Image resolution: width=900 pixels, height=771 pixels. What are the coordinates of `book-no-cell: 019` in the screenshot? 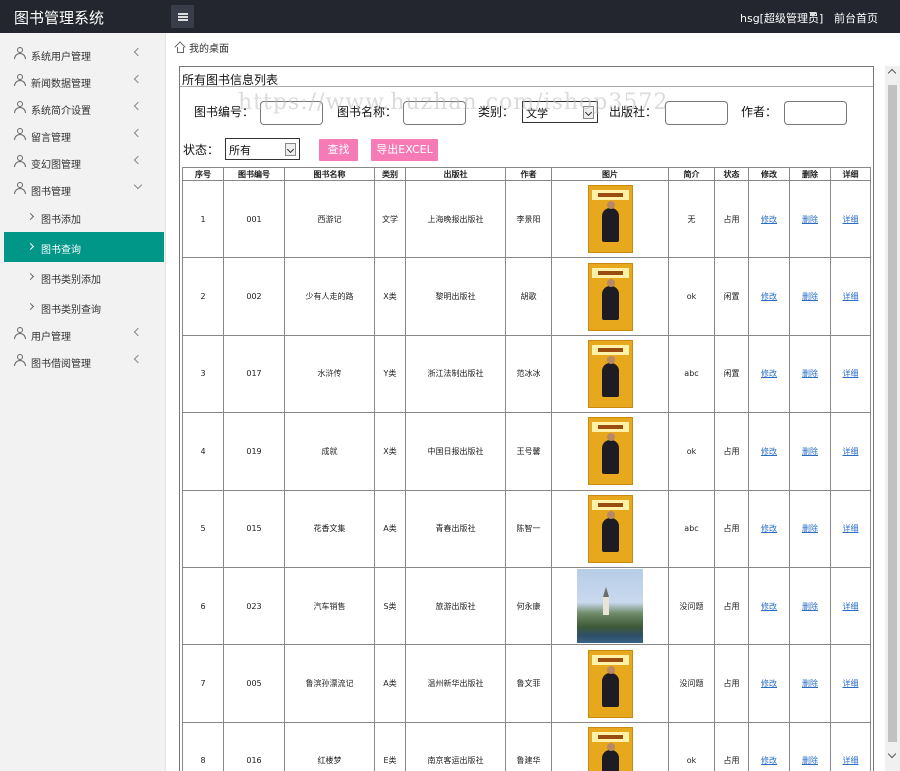 It's located at (254, 451).